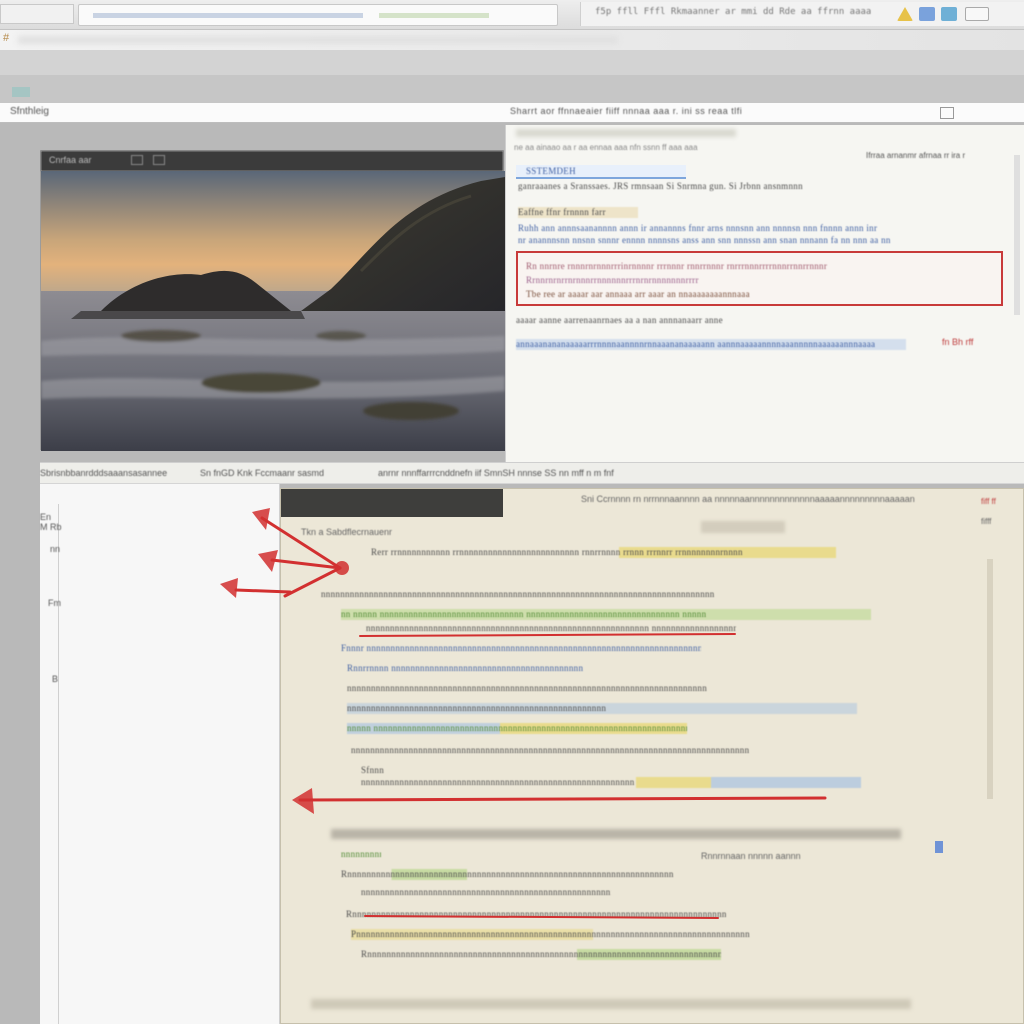  I want to click on document-controls: Ifrraa arnanmr afrnaa rr ira r, so click(915, 155).